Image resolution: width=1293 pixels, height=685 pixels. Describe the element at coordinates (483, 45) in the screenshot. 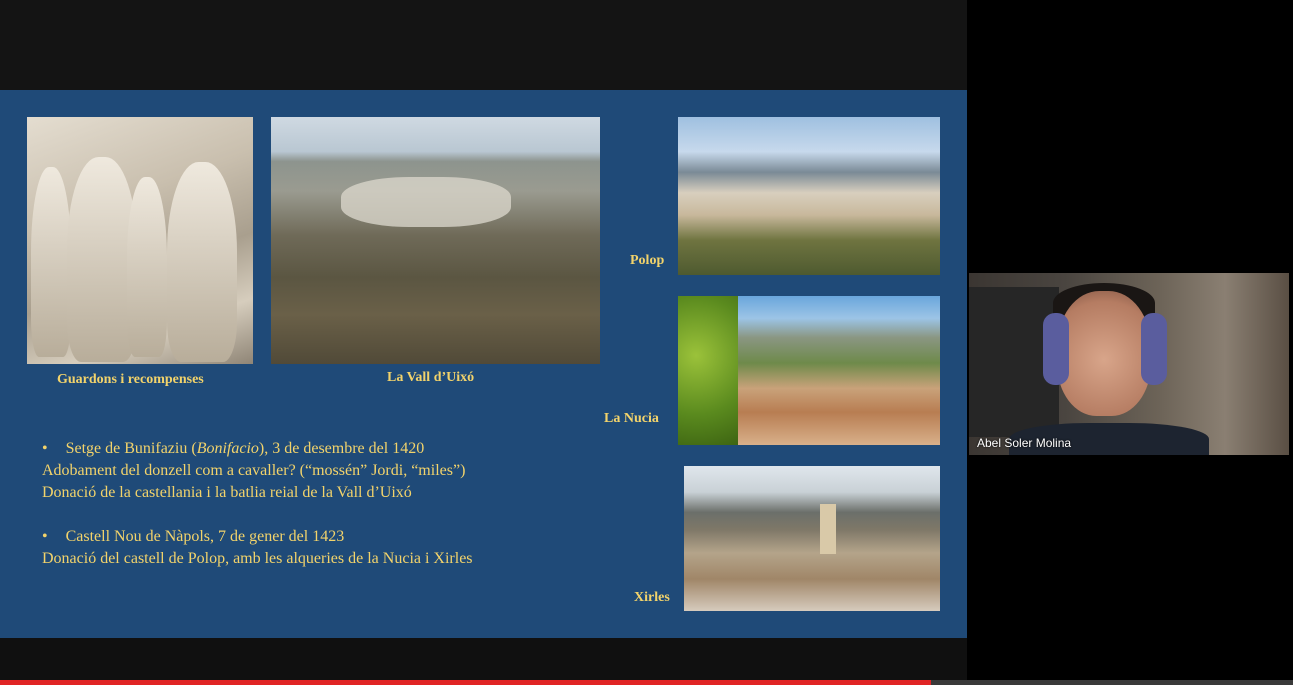

I see `top-black-bar` at that location.